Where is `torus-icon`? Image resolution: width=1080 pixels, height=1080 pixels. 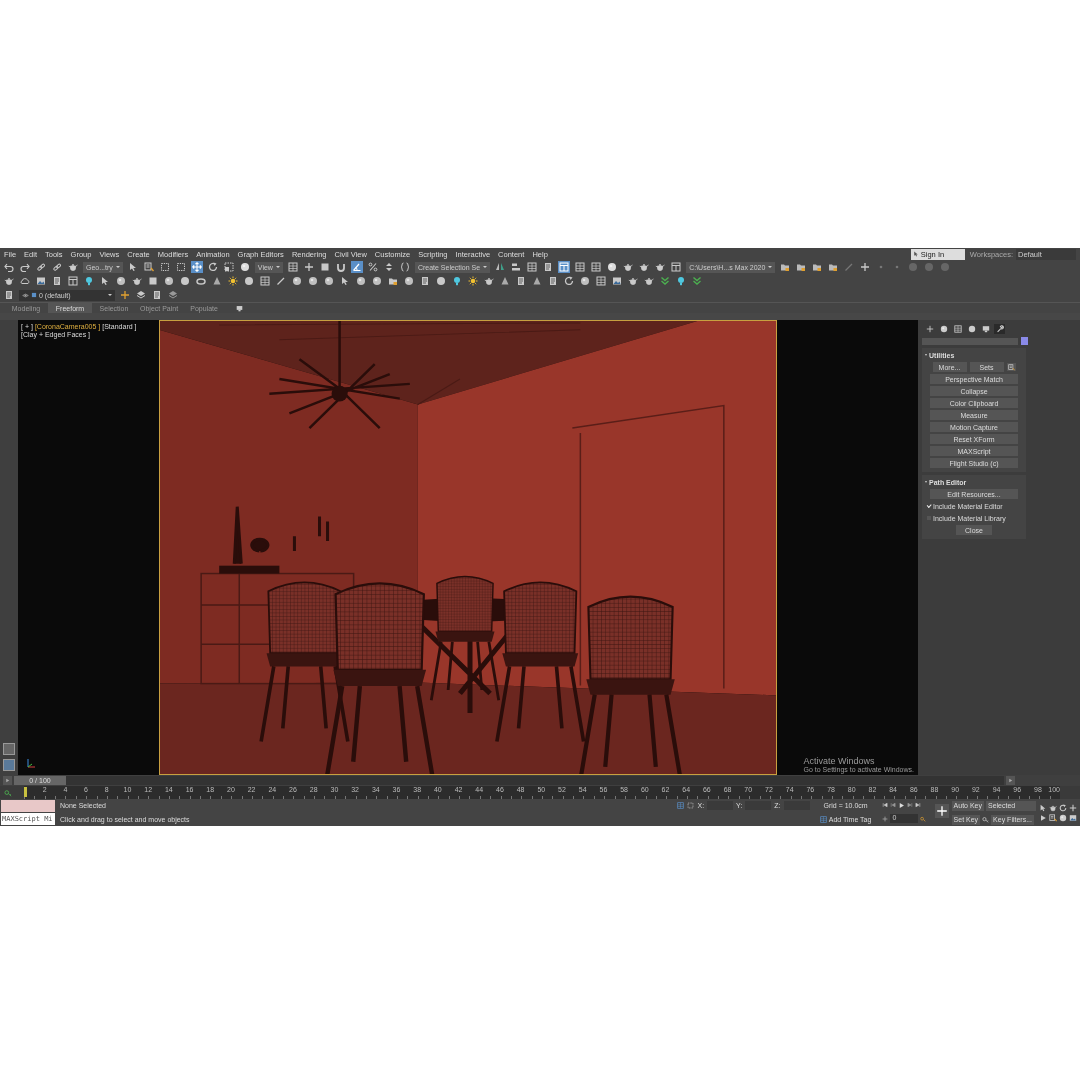
torus-icon is located at coordinates (201, 281).